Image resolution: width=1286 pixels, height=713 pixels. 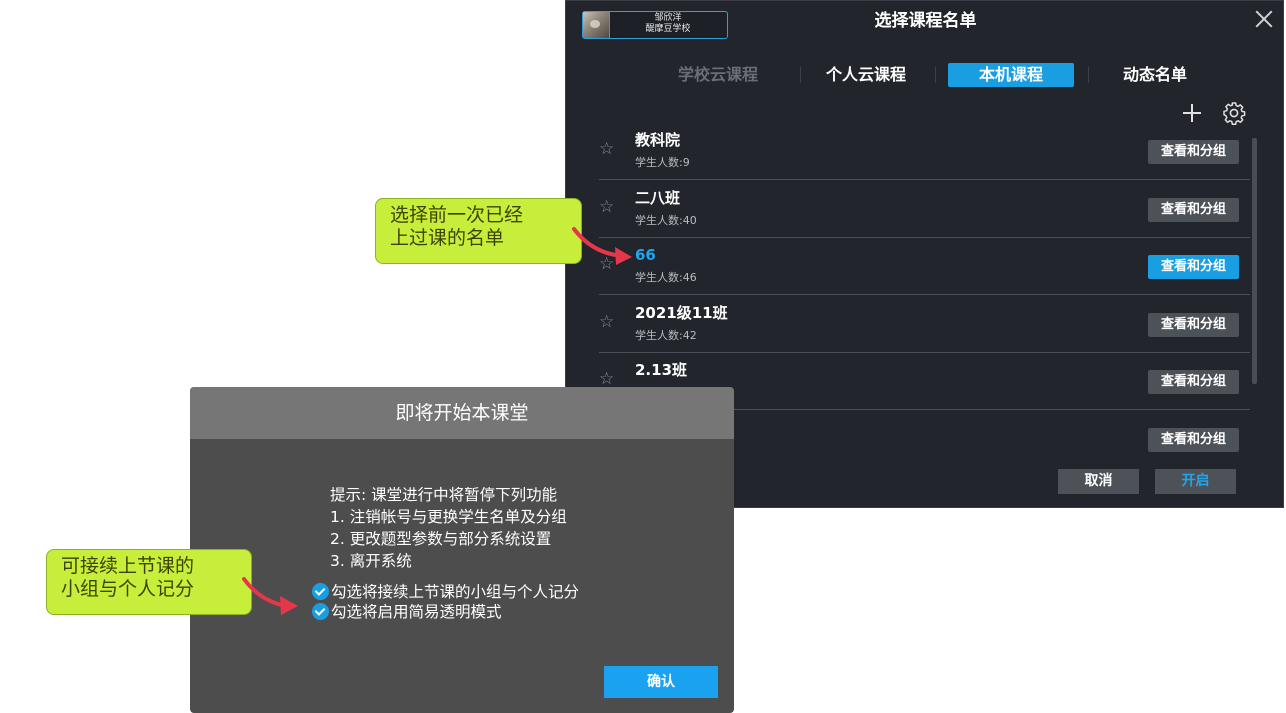 What do you see at coordinates (441, 539) in the screenshot?
I see `dialog-item: 2. 更改题型参数与部分系统设置` at bounding box center [441, 539].